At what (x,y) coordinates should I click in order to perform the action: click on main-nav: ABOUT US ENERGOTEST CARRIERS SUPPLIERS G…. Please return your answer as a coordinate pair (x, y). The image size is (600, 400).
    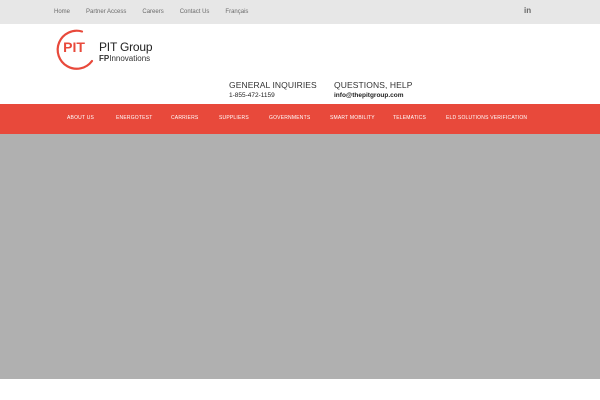
    Looking at the image, I should click on (300, 119).